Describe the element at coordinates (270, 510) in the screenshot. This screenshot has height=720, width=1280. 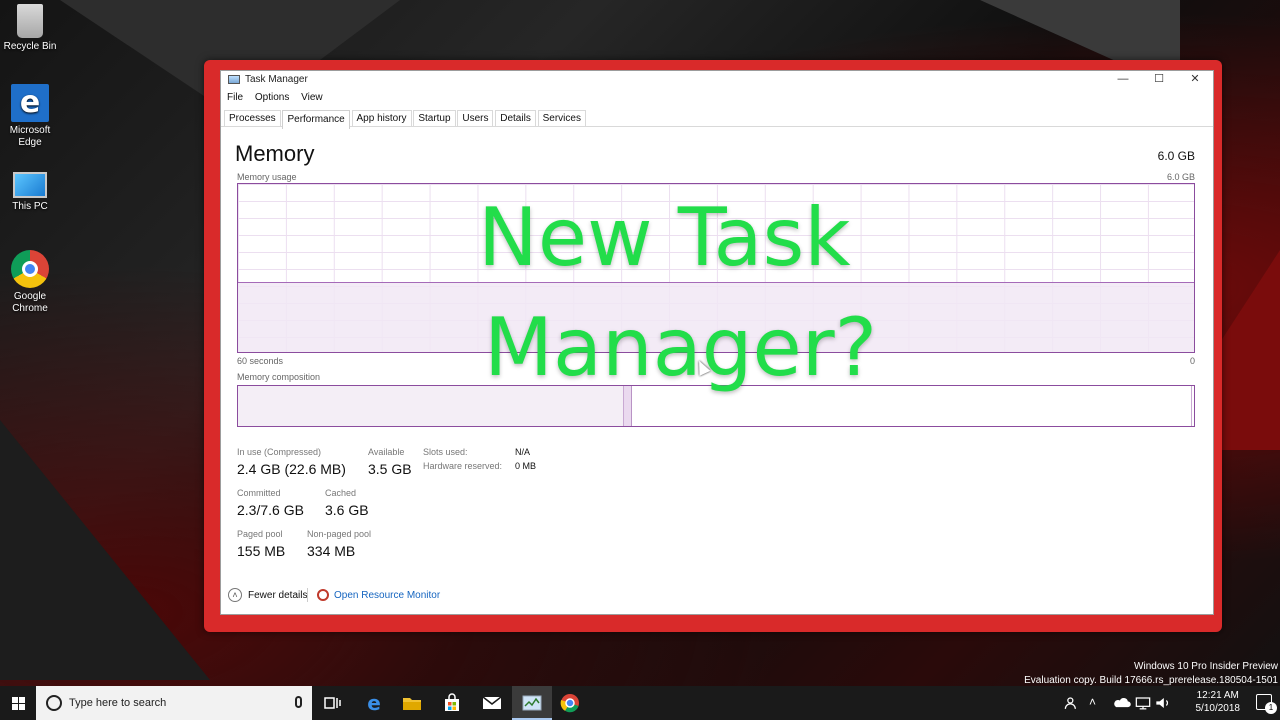
I see `committed-value: 2.3/7.6 GB` at that location.